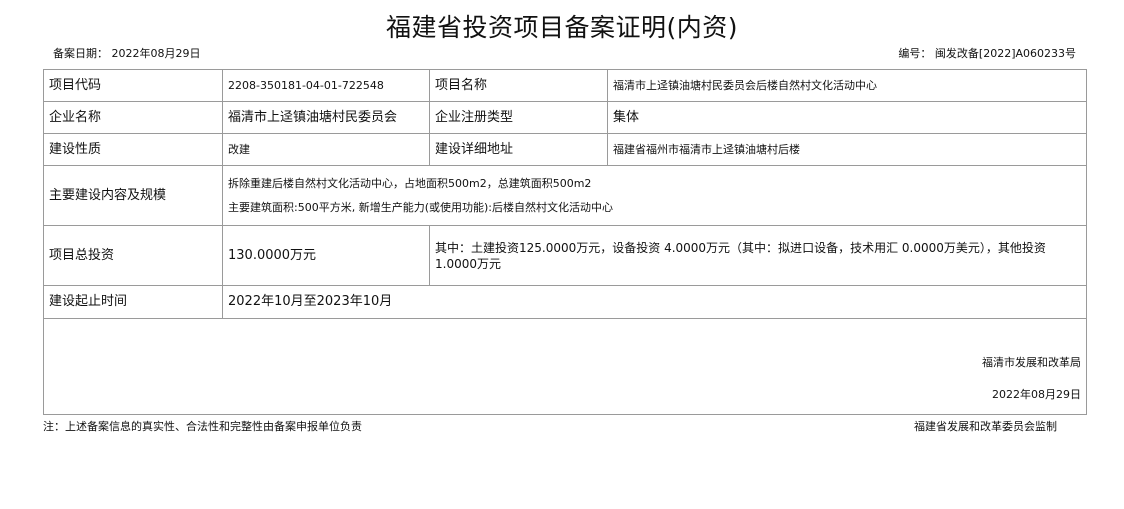 This screenshot has height=509, width=1124. Describe the element at coordinates (127, 53) in the screenshot. I see `record-date: 备案日期： 2022年08月29日` at that location.